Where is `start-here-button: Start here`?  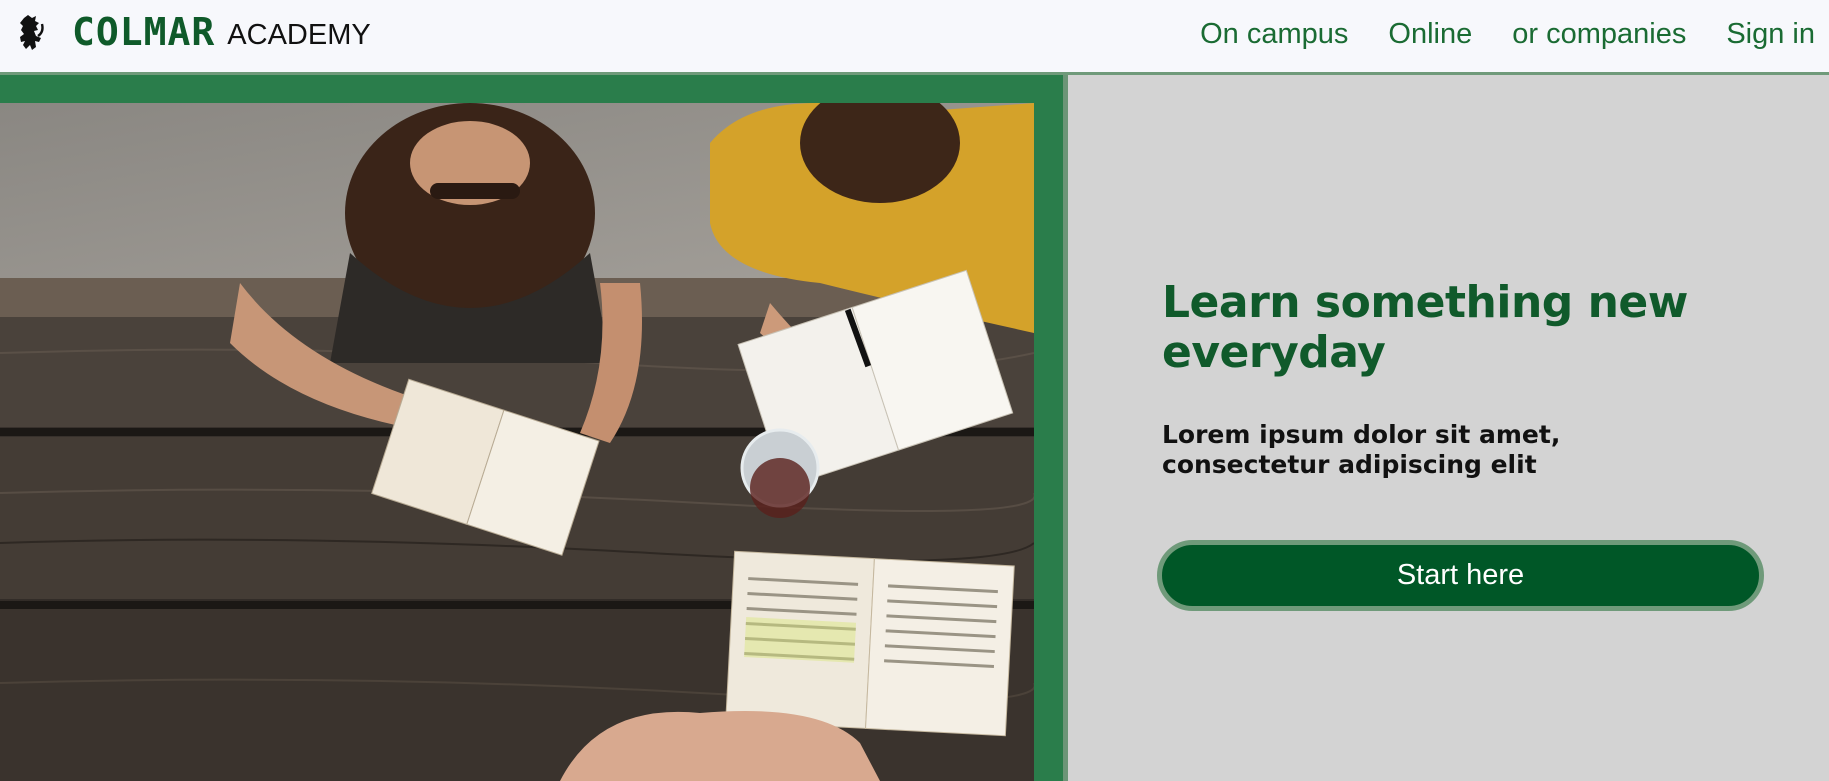 start-here-button: Start here is located at coordinates (1460, 575).